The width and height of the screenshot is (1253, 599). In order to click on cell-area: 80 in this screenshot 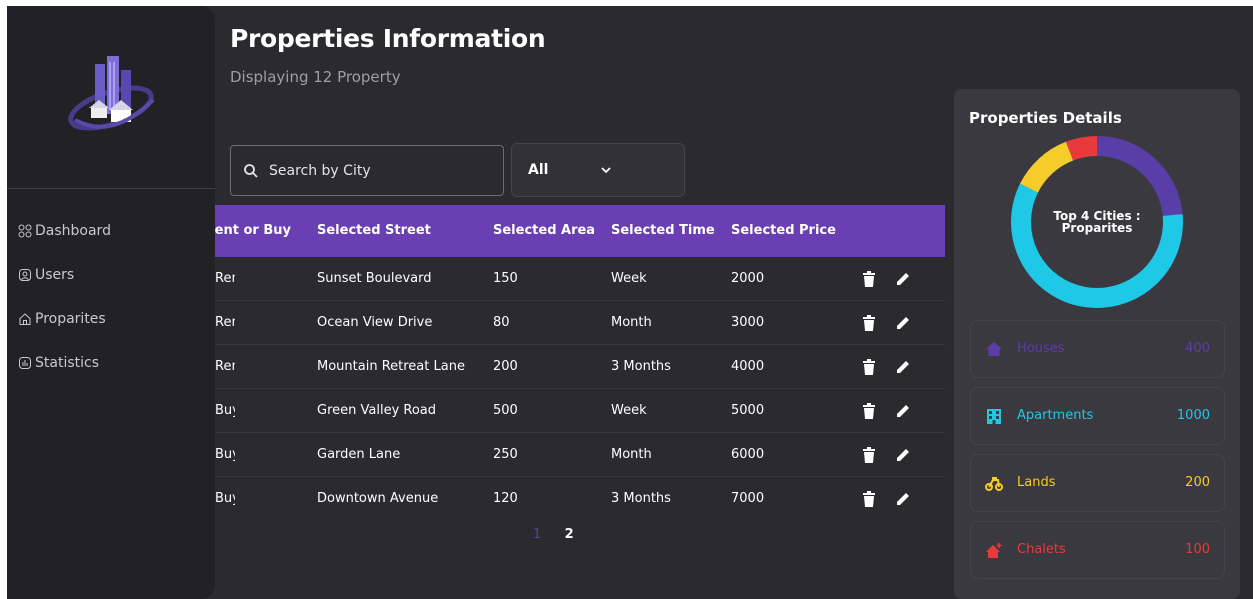, I will do `click(501, 322)`.